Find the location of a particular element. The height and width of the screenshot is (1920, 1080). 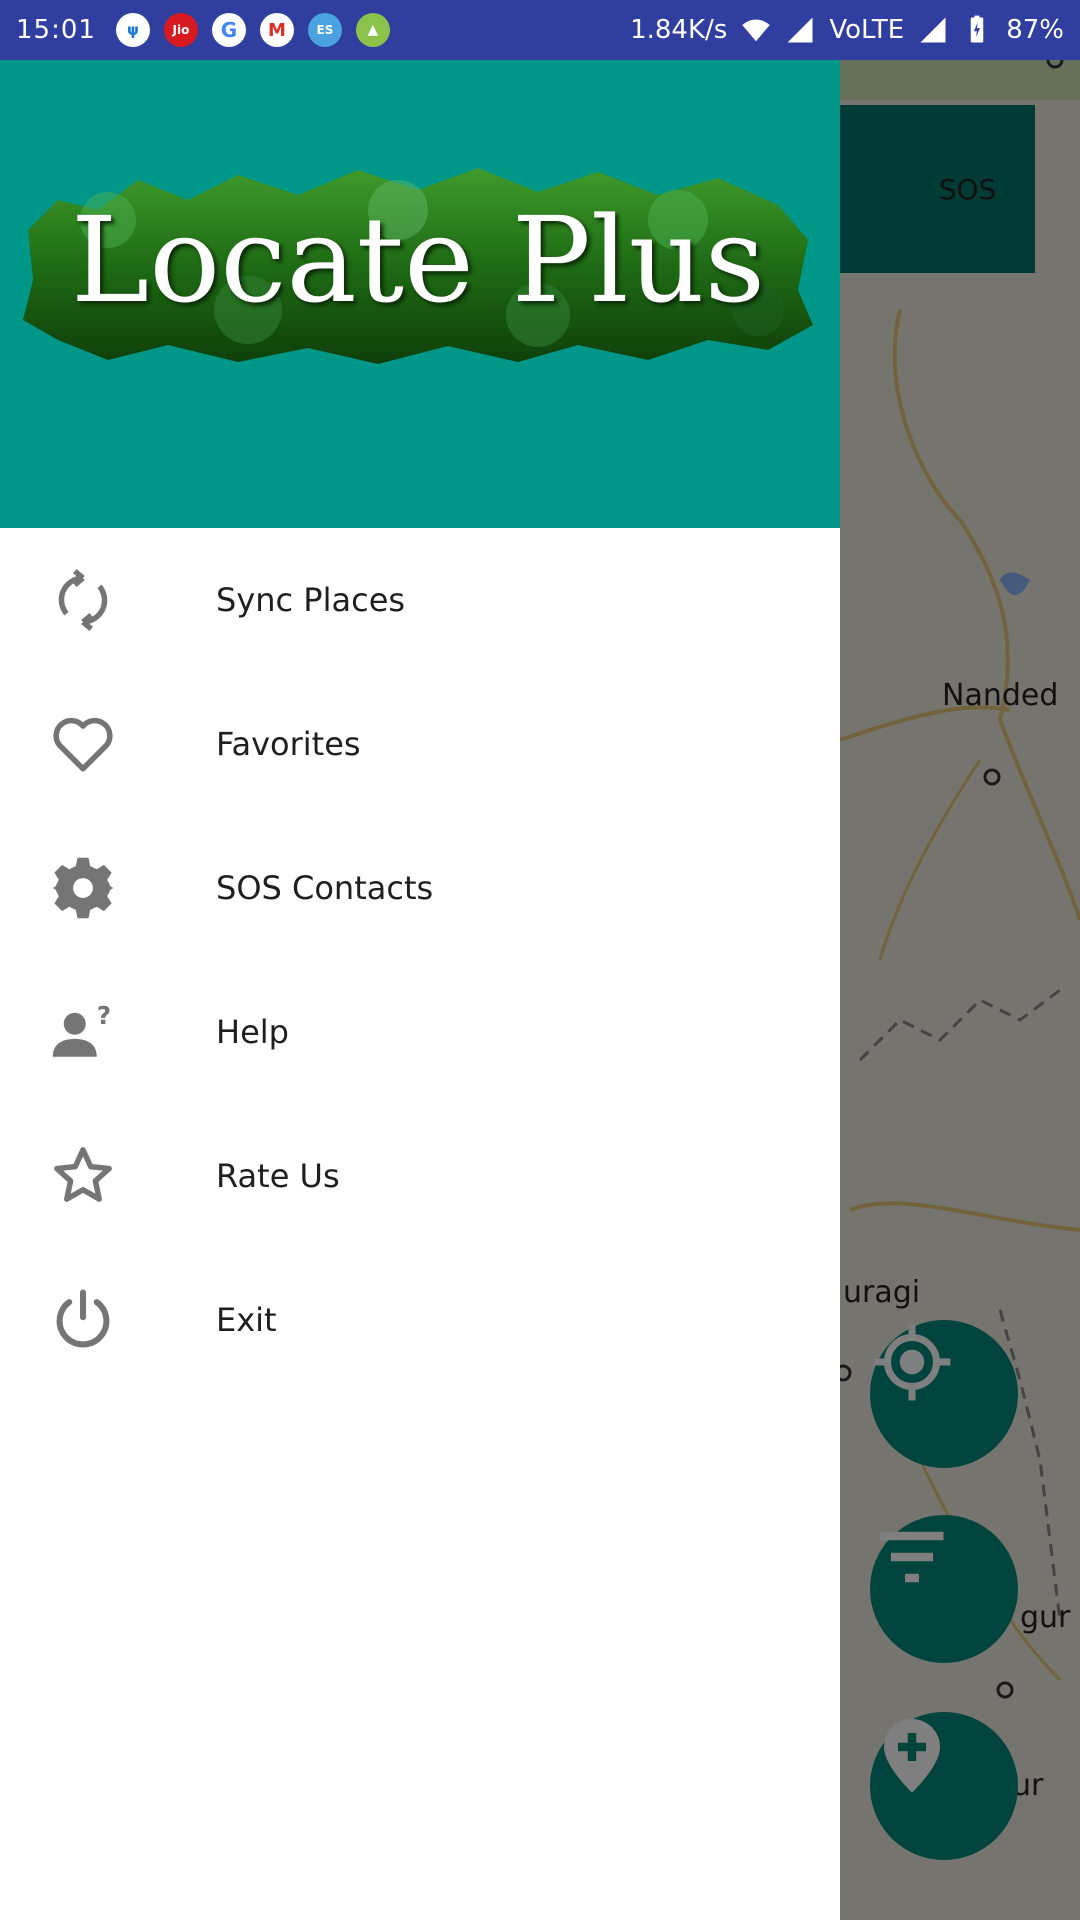

menu-label-sos-contacts: SOS Contacts is located at coordinates (325, 888).